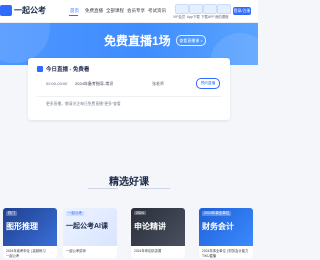 This screenshot has height=260, width=320. Describe the element at coordinates (13, 256) in the screenshot. I see `course-subcaption: 一起公考` at that location.